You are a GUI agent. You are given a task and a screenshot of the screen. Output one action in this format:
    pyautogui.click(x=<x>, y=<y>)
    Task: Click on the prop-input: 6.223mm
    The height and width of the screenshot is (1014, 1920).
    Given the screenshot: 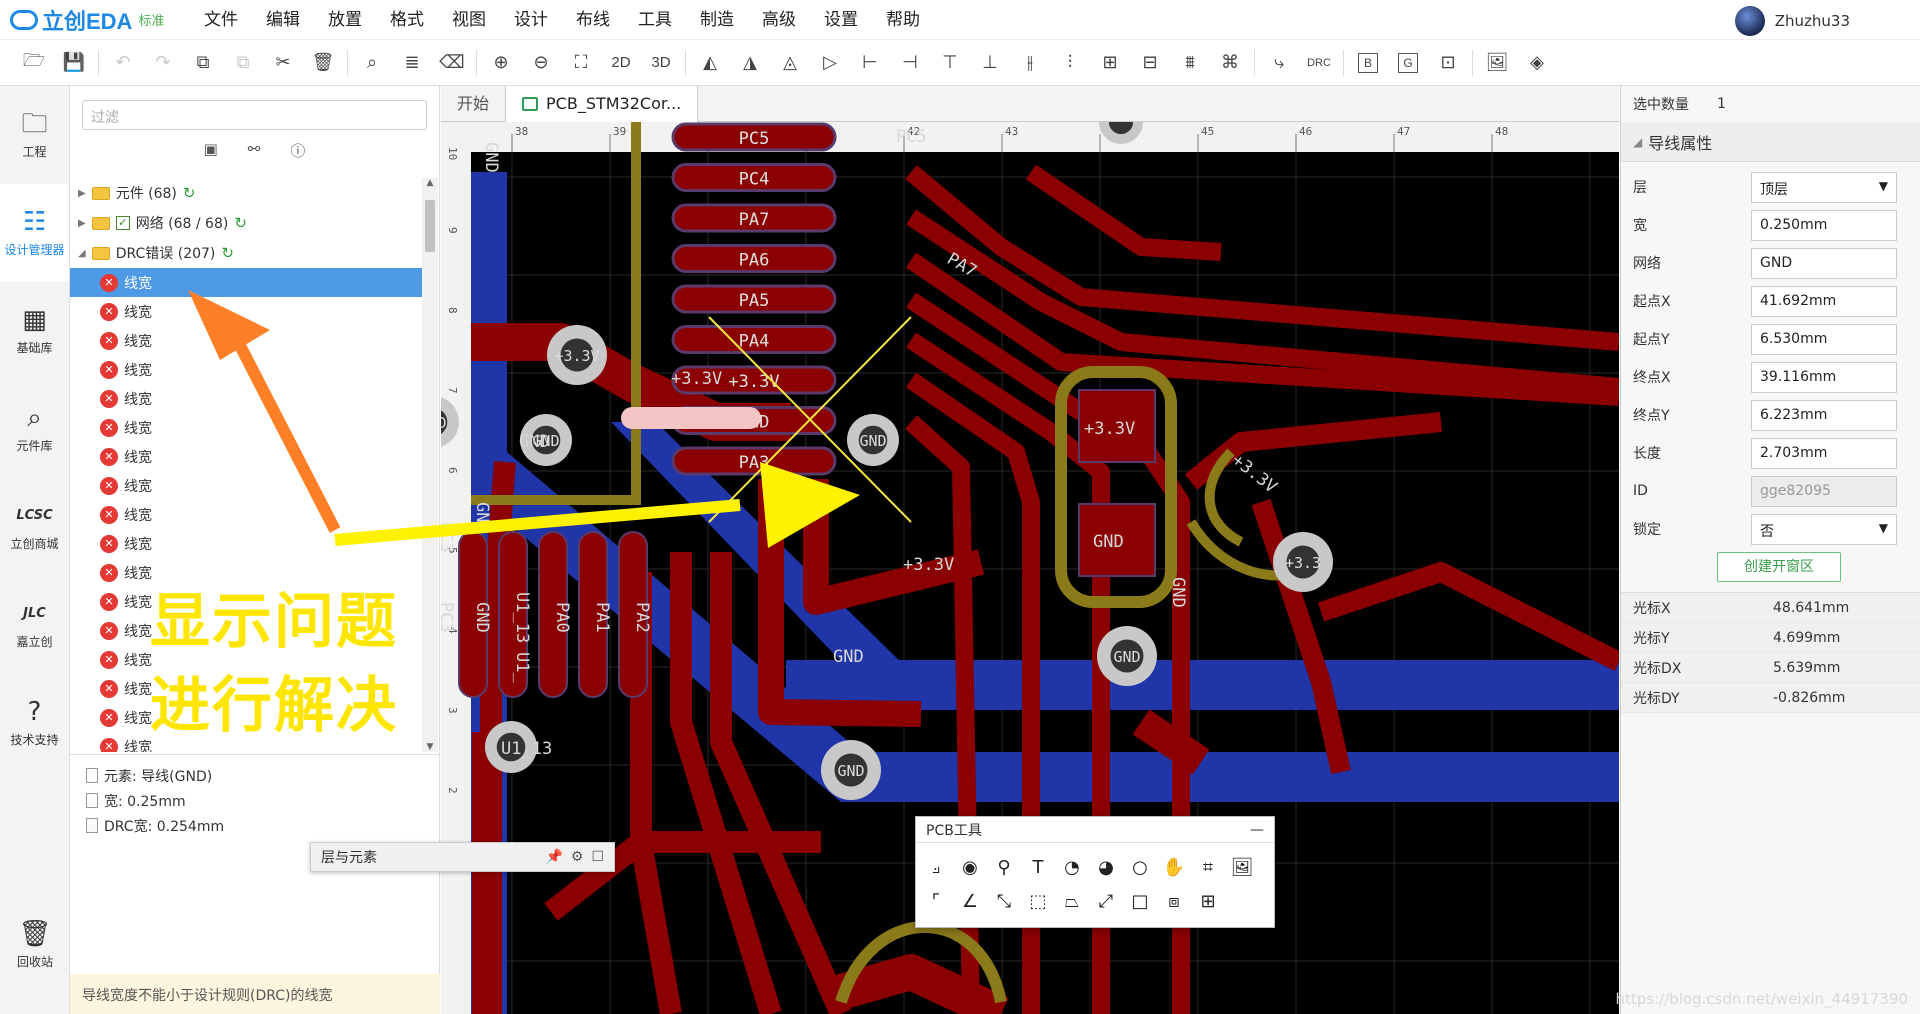 What is the action you would take?
    pyautogui.click(x=1824, y=415)
    